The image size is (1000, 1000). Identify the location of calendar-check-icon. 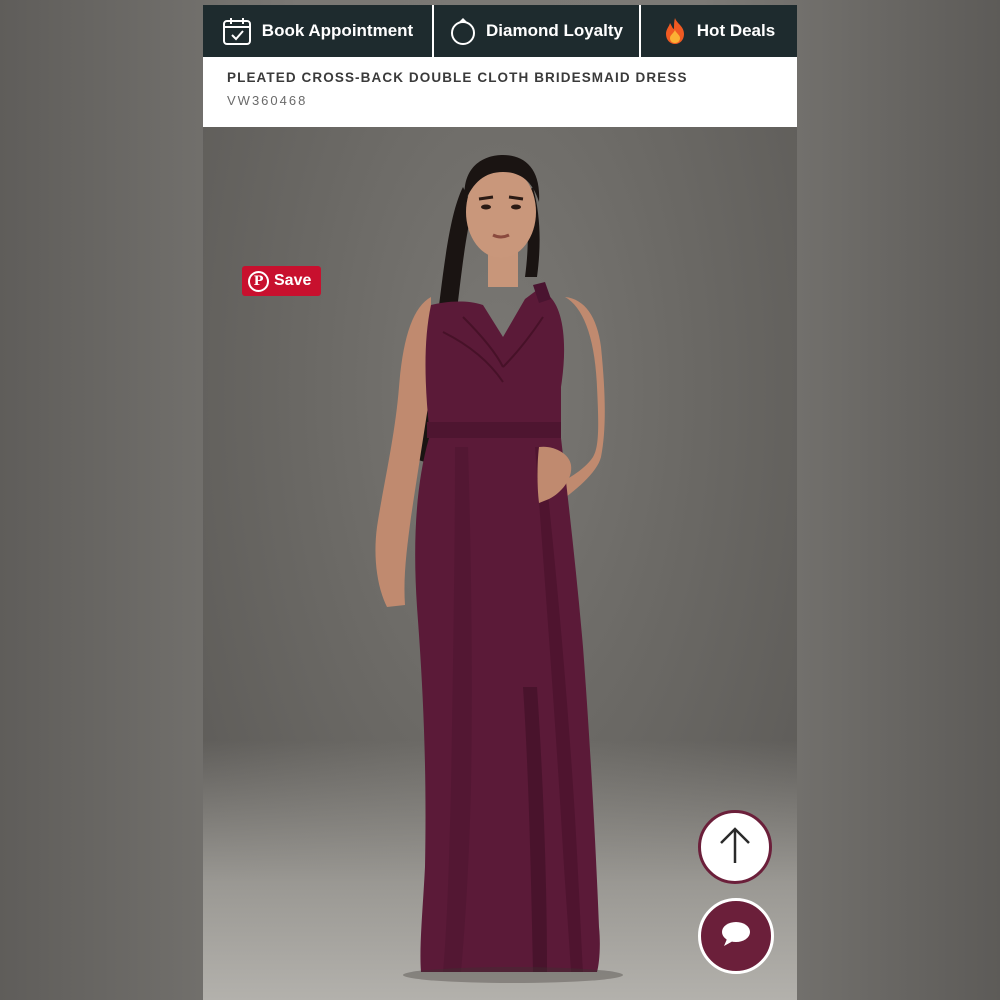
(237, 31).